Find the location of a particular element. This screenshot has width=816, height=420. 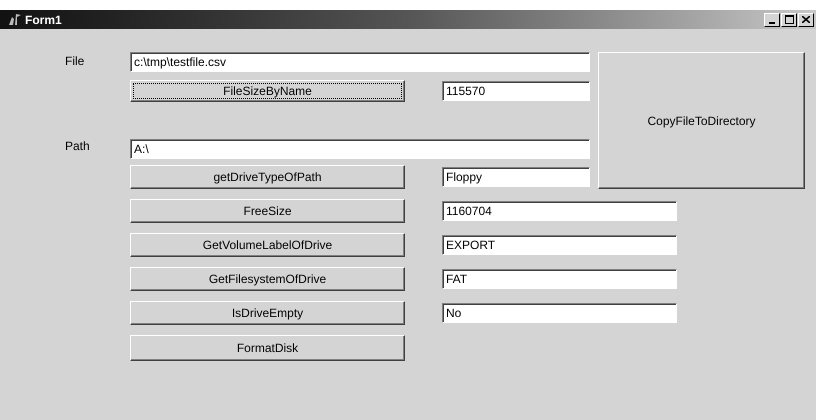

app-icon is located at coordinates (15, 19).